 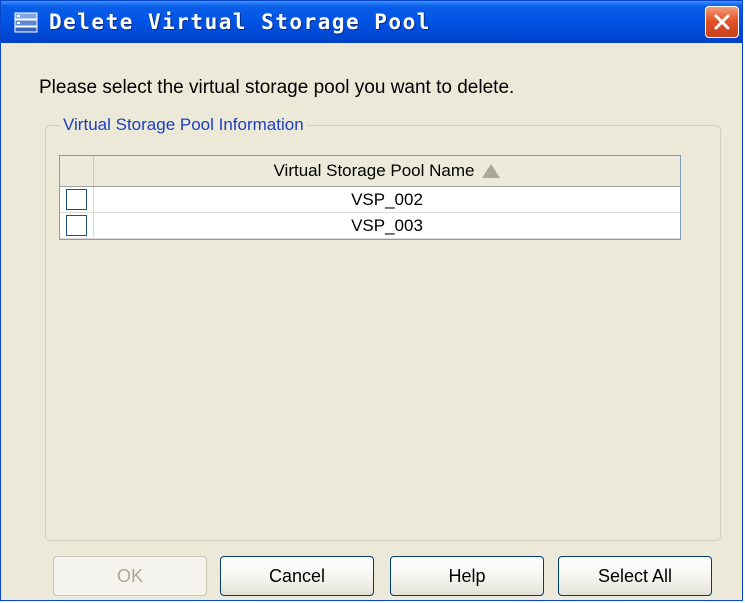 I want to click on close-button, so click(x=722, y=22).